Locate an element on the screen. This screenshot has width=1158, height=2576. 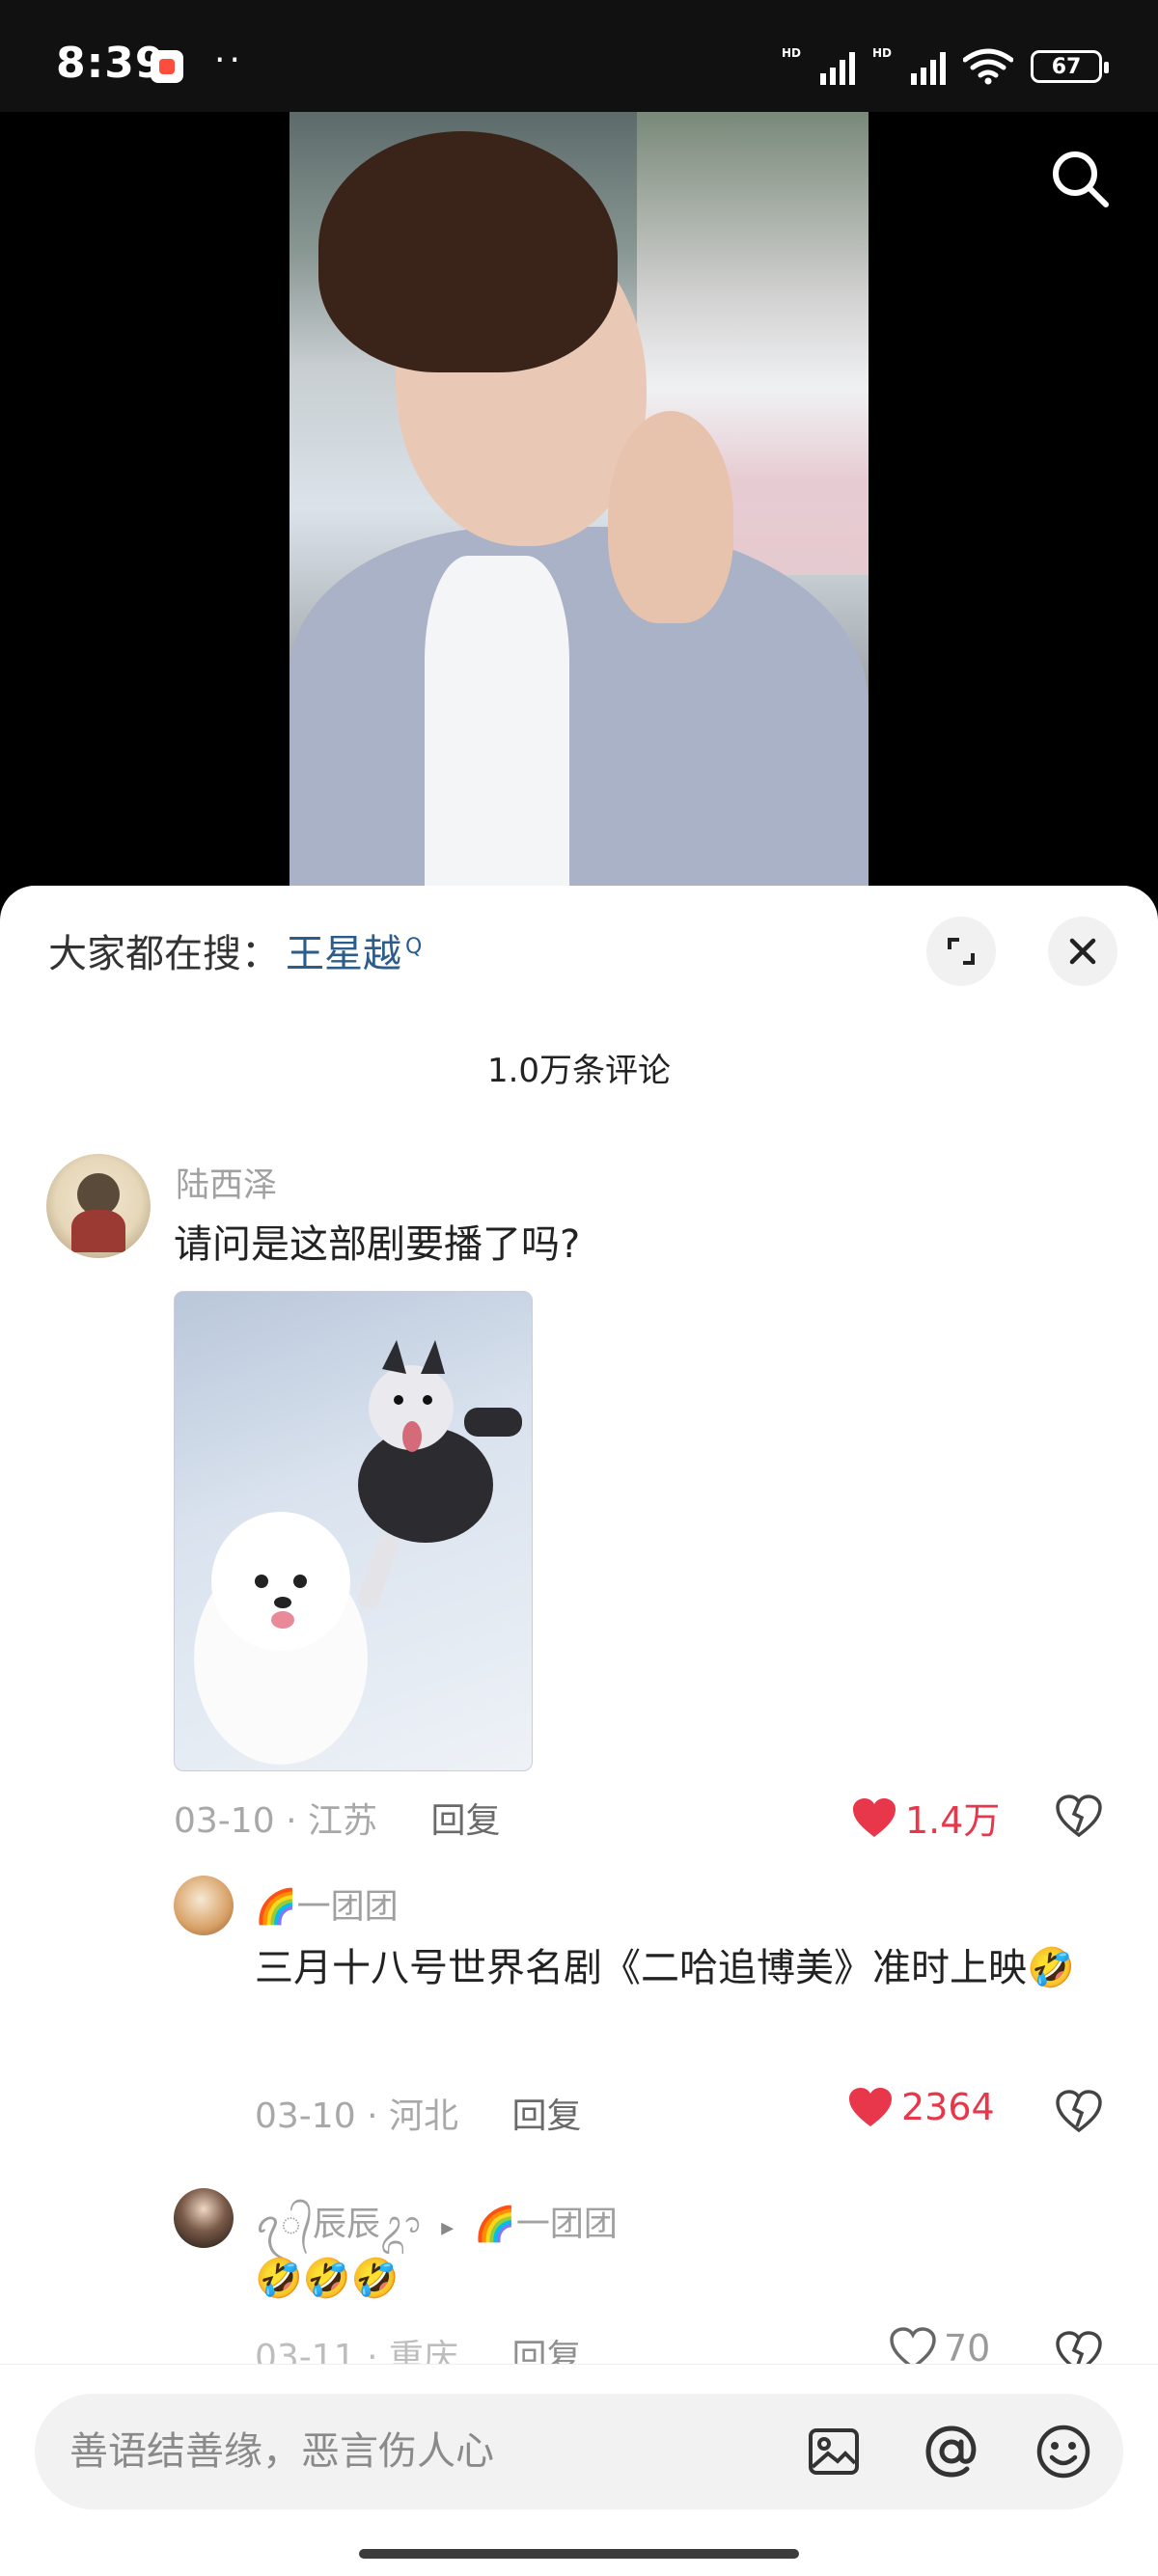
hot-search-mark: Q is located at coordinates (414, 947).